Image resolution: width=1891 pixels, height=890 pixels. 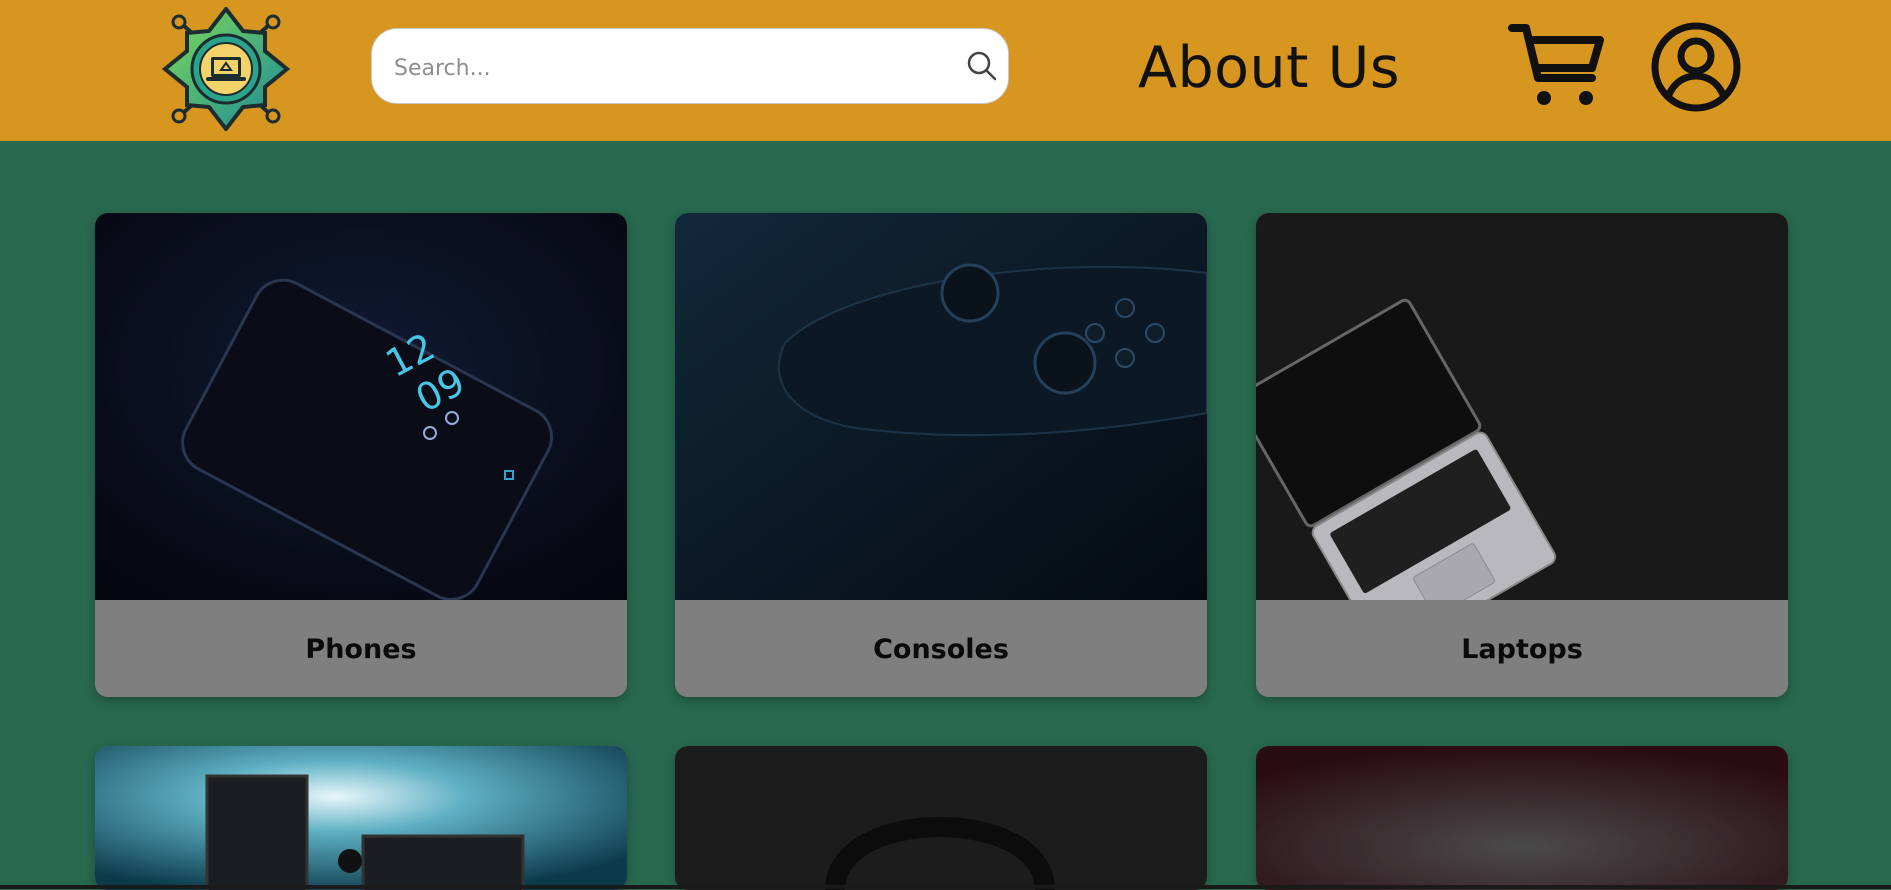 I want to click on category-image, so click(x=1522, y=818).